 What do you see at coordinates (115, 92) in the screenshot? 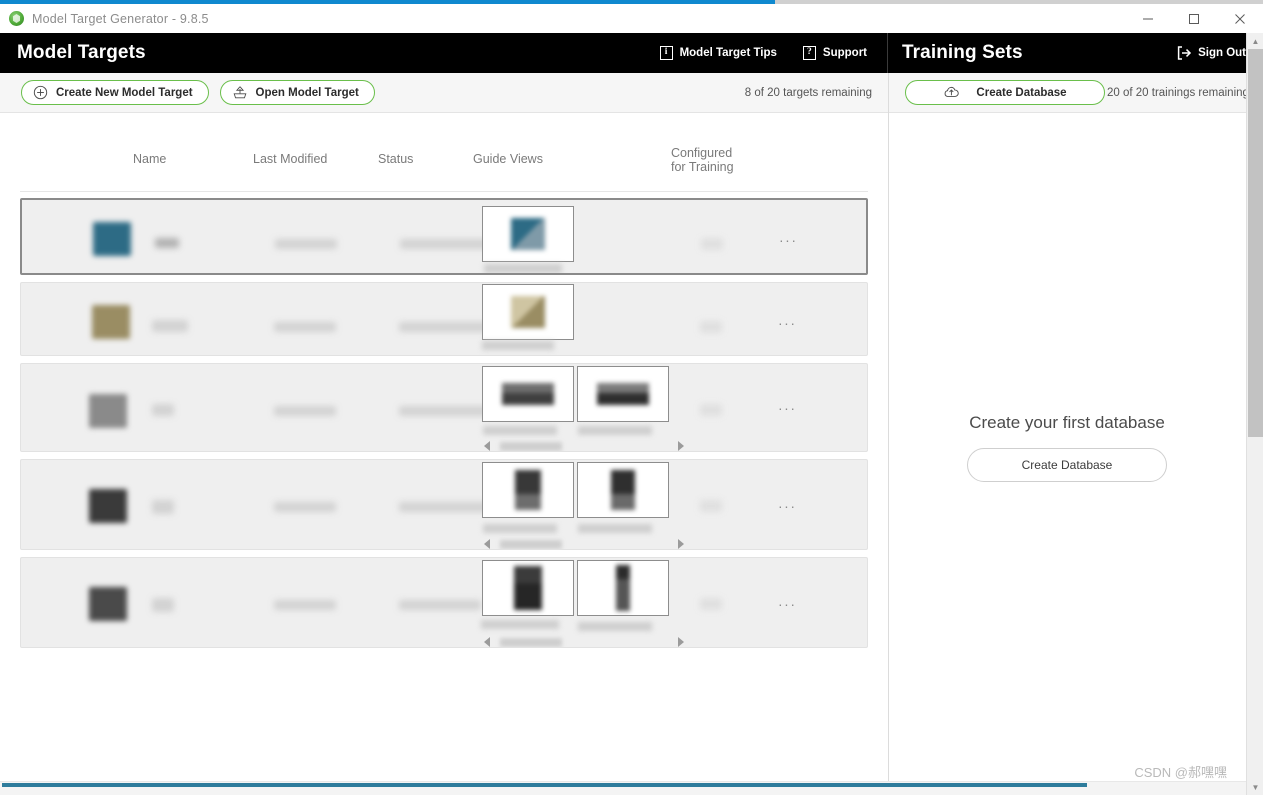
I see `create-new-model-target-button: Create New Model Target` at bounding box center [115, 92].